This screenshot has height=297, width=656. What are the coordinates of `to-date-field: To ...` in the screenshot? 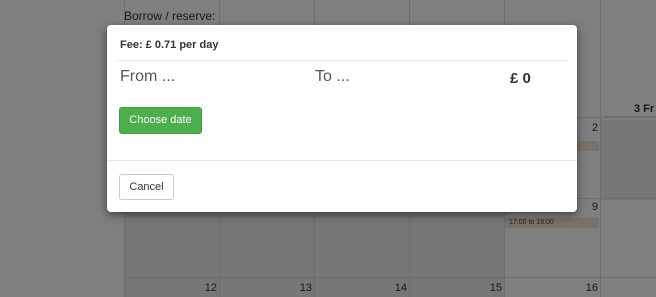 It's located at (332, 77).